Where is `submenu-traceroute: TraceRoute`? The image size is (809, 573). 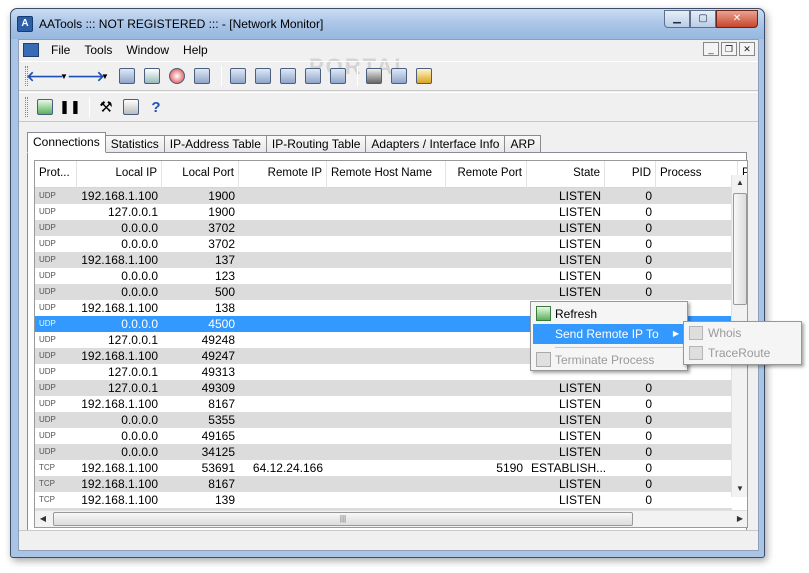
submenu-traceroute: TraceRoute is located at coordinates (742, 353).